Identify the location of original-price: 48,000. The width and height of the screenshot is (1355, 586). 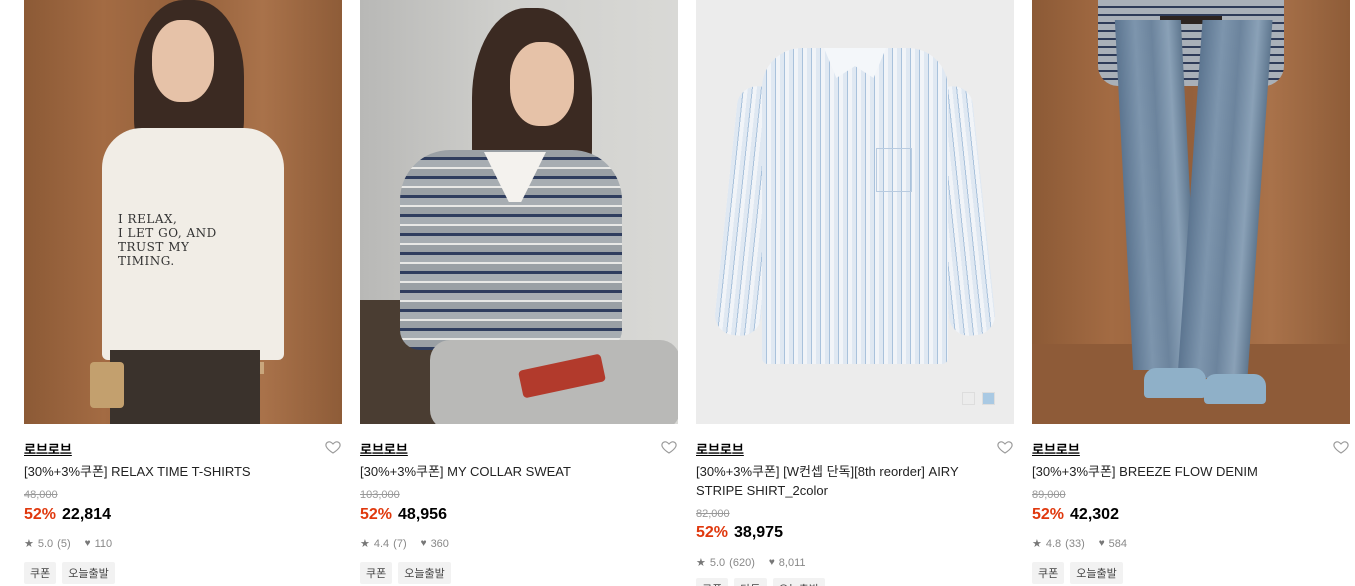
(41, 495).